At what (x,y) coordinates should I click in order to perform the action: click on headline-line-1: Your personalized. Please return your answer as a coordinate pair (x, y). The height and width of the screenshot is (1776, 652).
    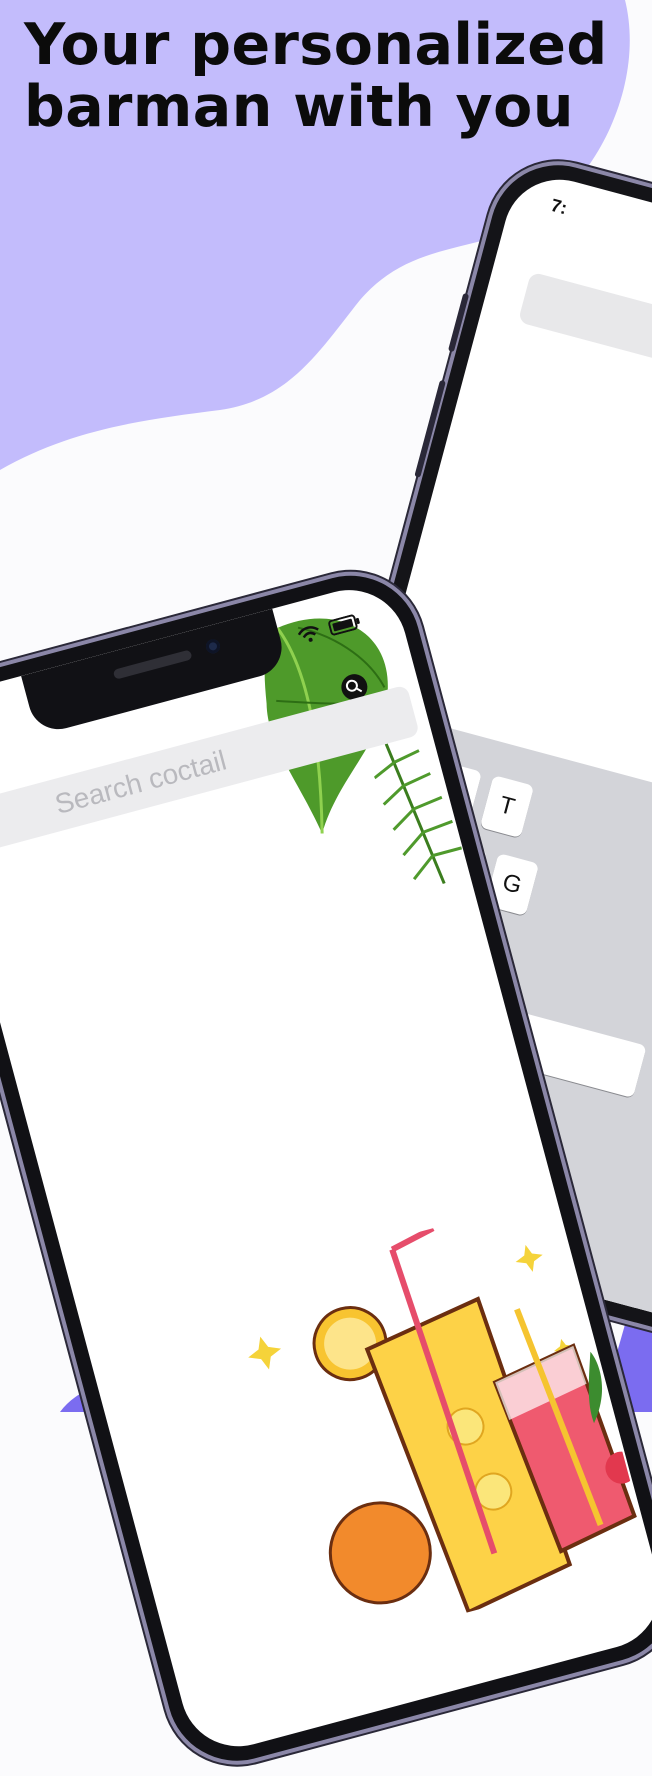
    Looking at the image, I should click on (316, 45).